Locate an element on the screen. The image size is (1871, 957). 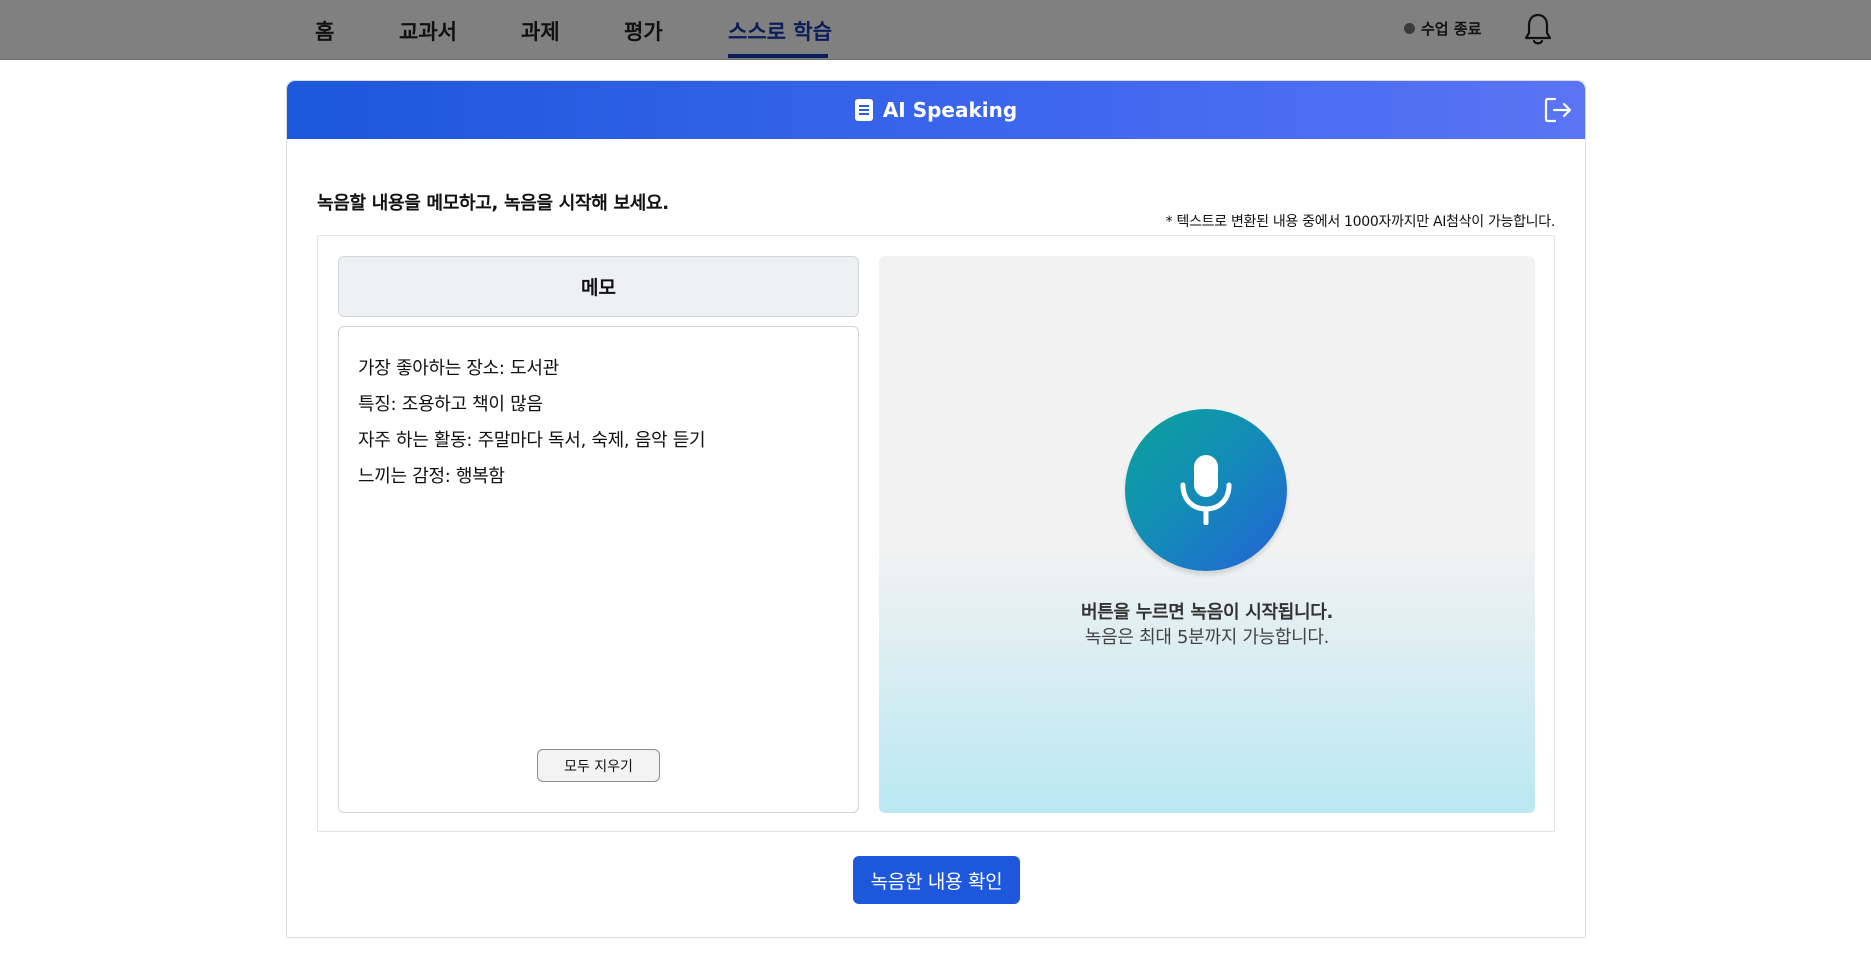
memo-line: 특징: 조용하고 책이 많음 is located at coordinates (450, 404).